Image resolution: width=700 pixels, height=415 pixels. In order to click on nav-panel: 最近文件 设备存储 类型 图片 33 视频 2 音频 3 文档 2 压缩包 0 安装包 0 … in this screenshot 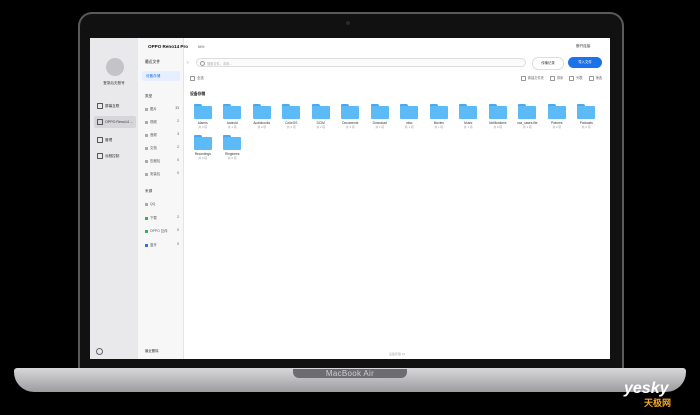, I will do `click(161, 198)`.